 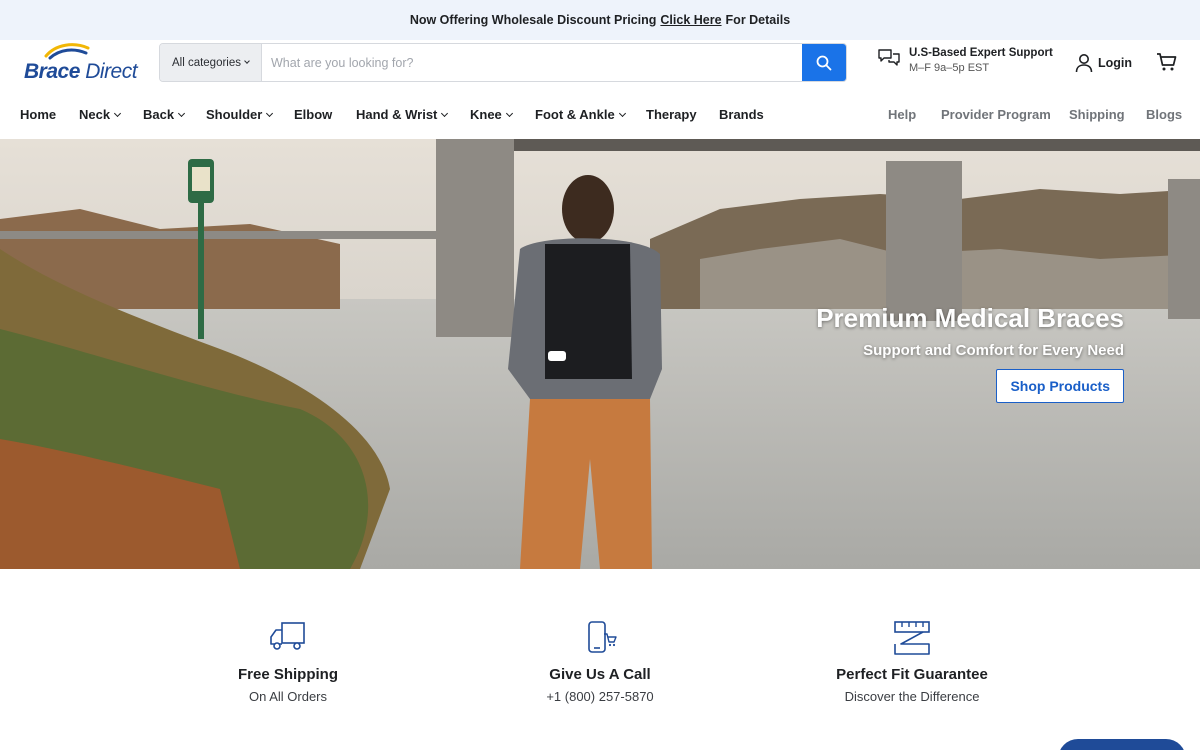 I want to click on feature-phone-number: +1 (800) 257-5870, so click(x=600, y=696).